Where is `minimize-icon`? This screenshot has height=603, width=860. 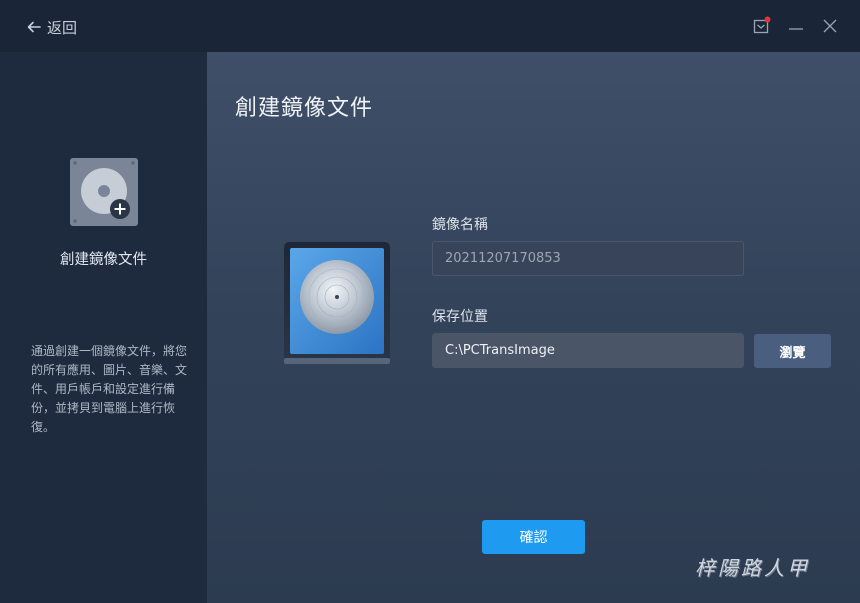
minimize-icon is located at coordinates (796, 29).